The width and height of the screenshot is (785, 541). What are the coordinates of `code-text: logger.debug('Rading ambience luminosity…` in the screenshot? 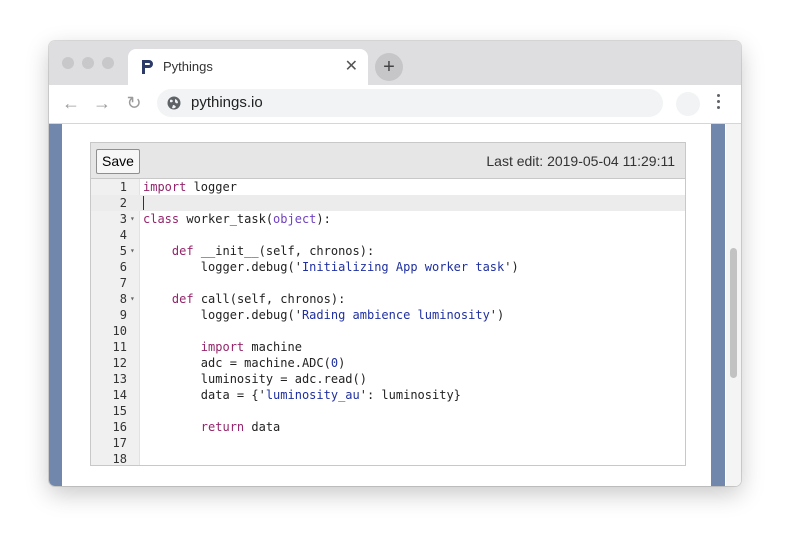 It's located at (324, 315).